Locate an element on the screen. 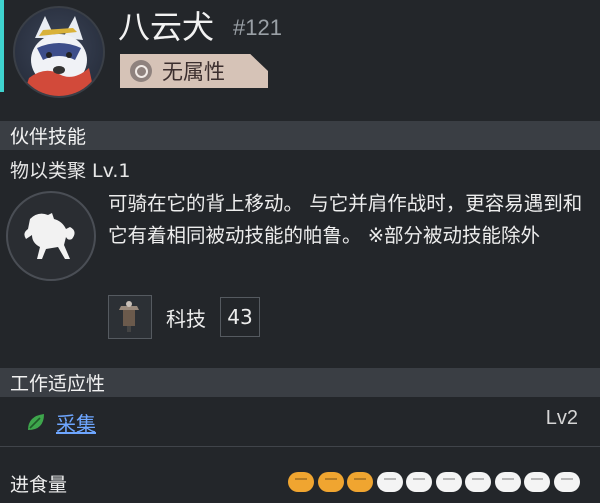 The width and height of the screenshot is (600, 503). tech-value: 43 is located at coordinates (240, 317).